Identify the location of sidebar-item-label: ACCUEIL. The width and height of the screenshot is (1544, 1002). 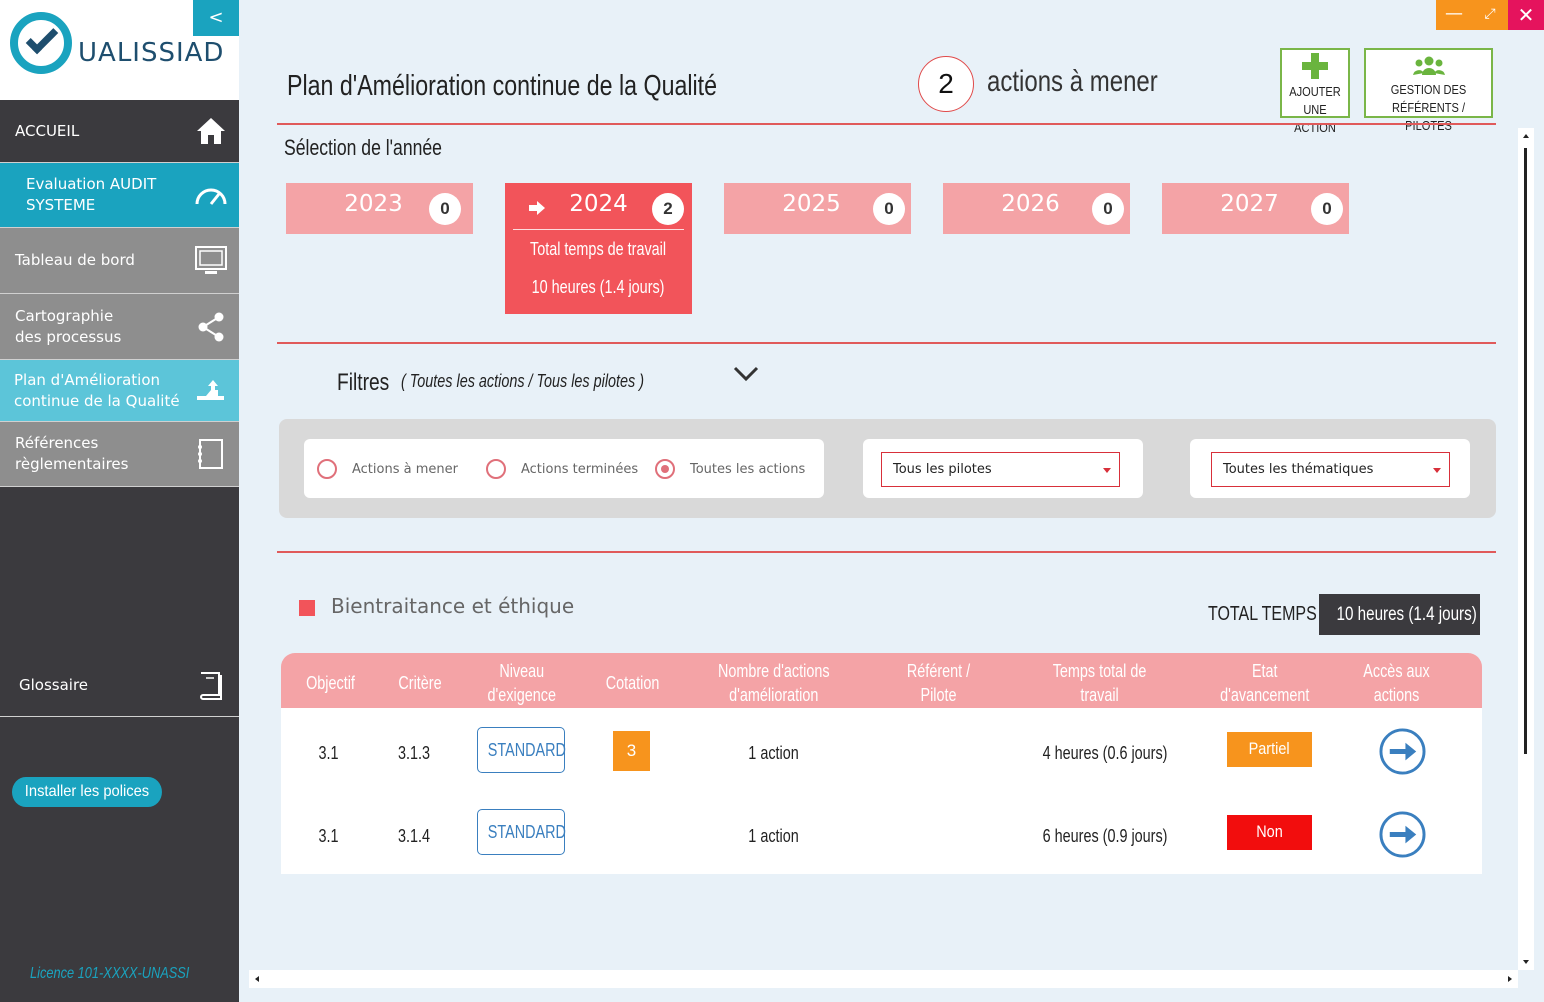
(47, 130).